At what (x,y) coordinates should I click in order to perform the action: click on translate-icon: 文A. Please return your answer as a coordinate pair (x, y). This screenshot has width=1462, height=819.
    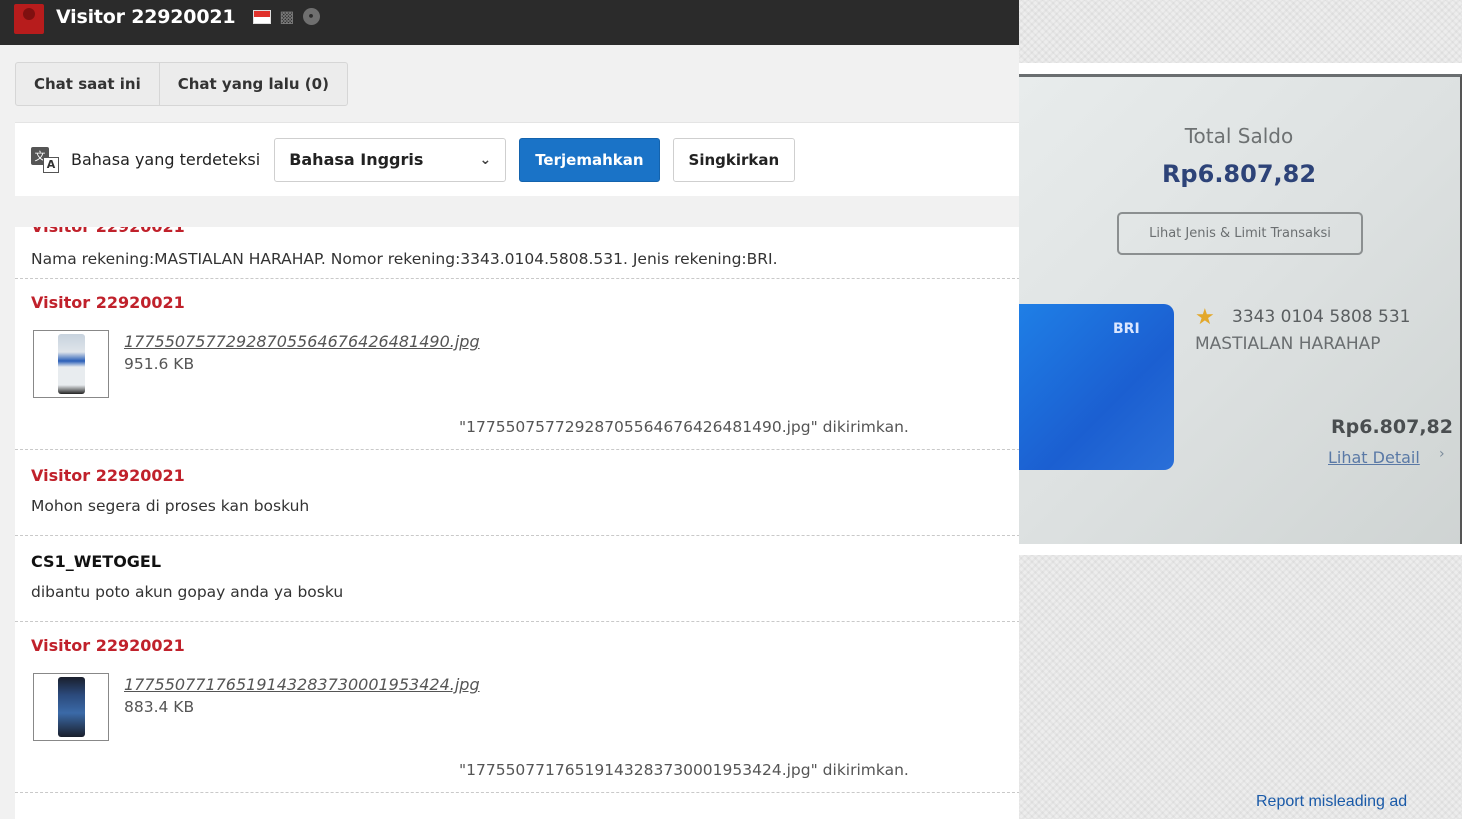
    Looking at the image, I should click on (45, 159).